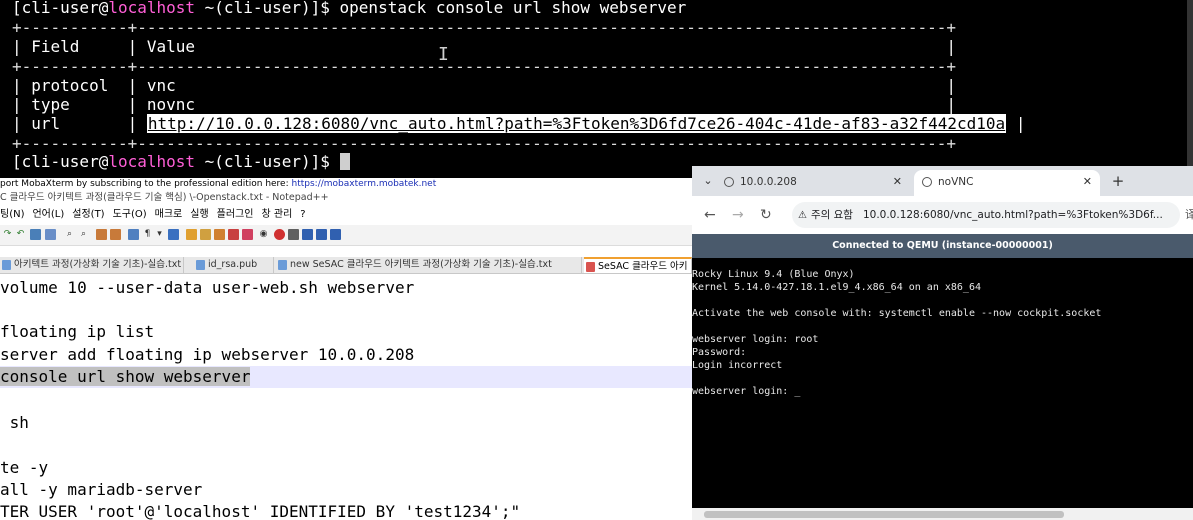 The image size is (1193, 520). What do you see at coordinates (335, 234) in the screenshot?
I see `save-macro-icon` at bounding box center [335, 234].